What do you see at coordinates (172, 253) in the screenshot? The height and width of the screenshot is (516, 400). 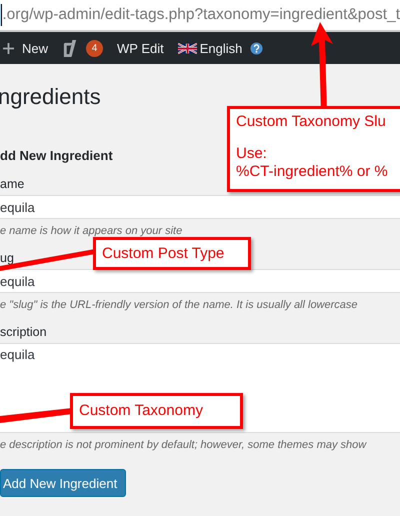 I see `callout-box: Custom Post Type` at bounding box center [172, 253].